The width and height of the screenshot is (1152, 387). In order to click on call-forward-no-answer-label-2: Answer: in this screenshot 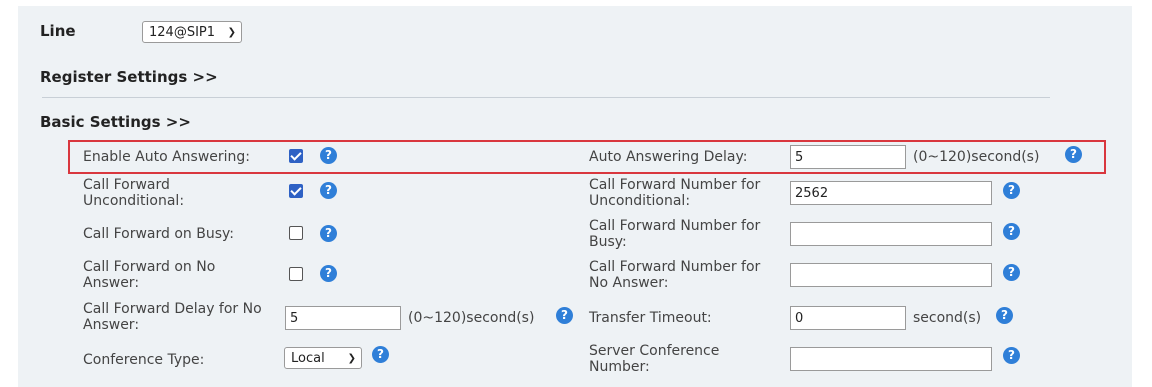, I will do `click(111, 283)`.